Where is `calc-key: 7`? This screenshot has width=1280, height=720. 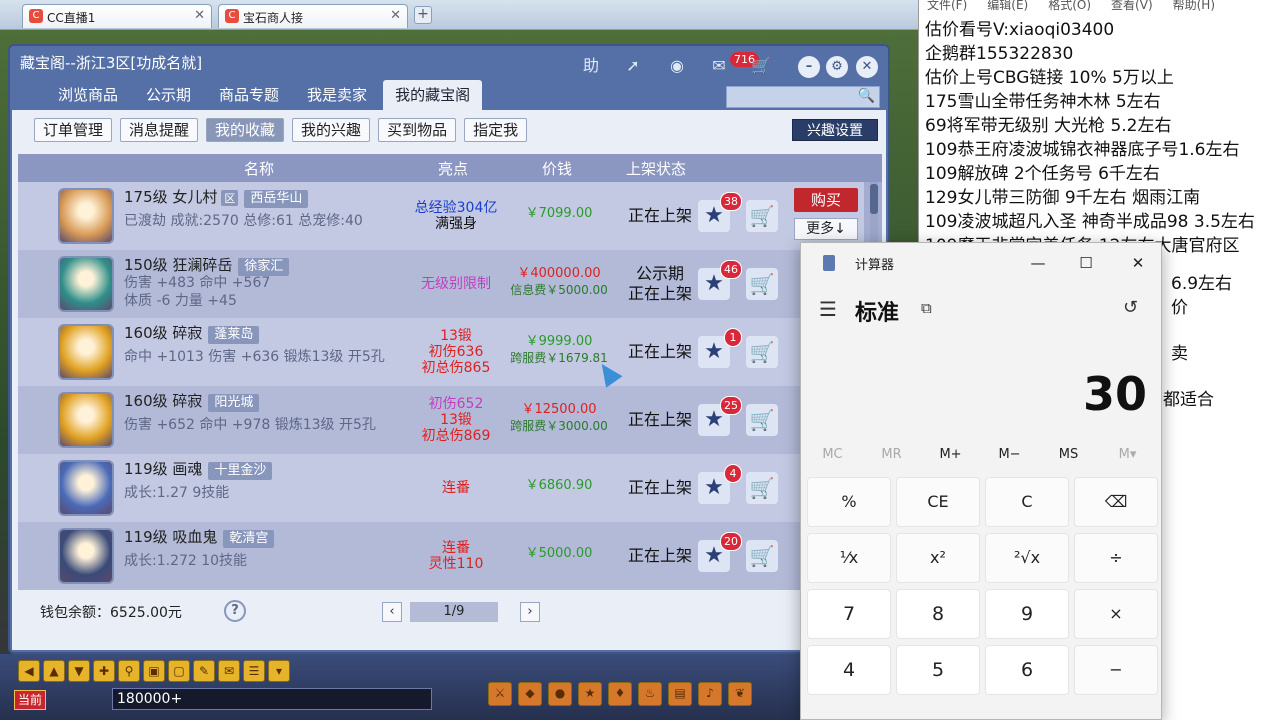 calc-key: 7 is located at coordinates (849, 614).